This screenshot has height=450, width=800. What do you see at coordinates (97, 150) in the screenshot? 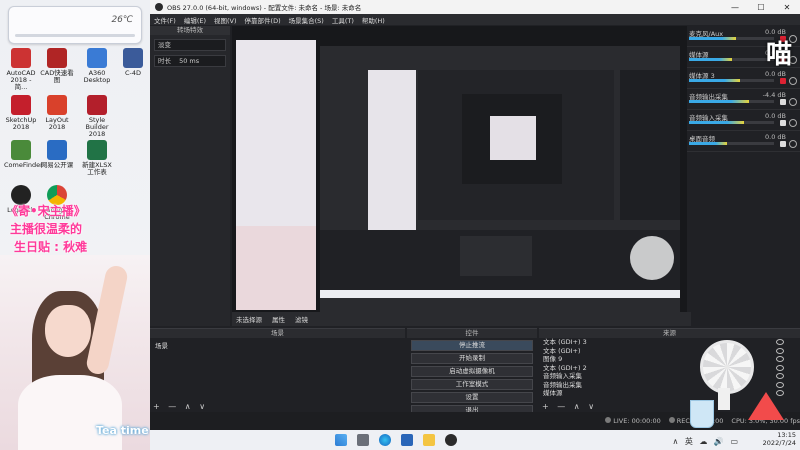
I see `excel-icon` at bounding box center [97, 150].